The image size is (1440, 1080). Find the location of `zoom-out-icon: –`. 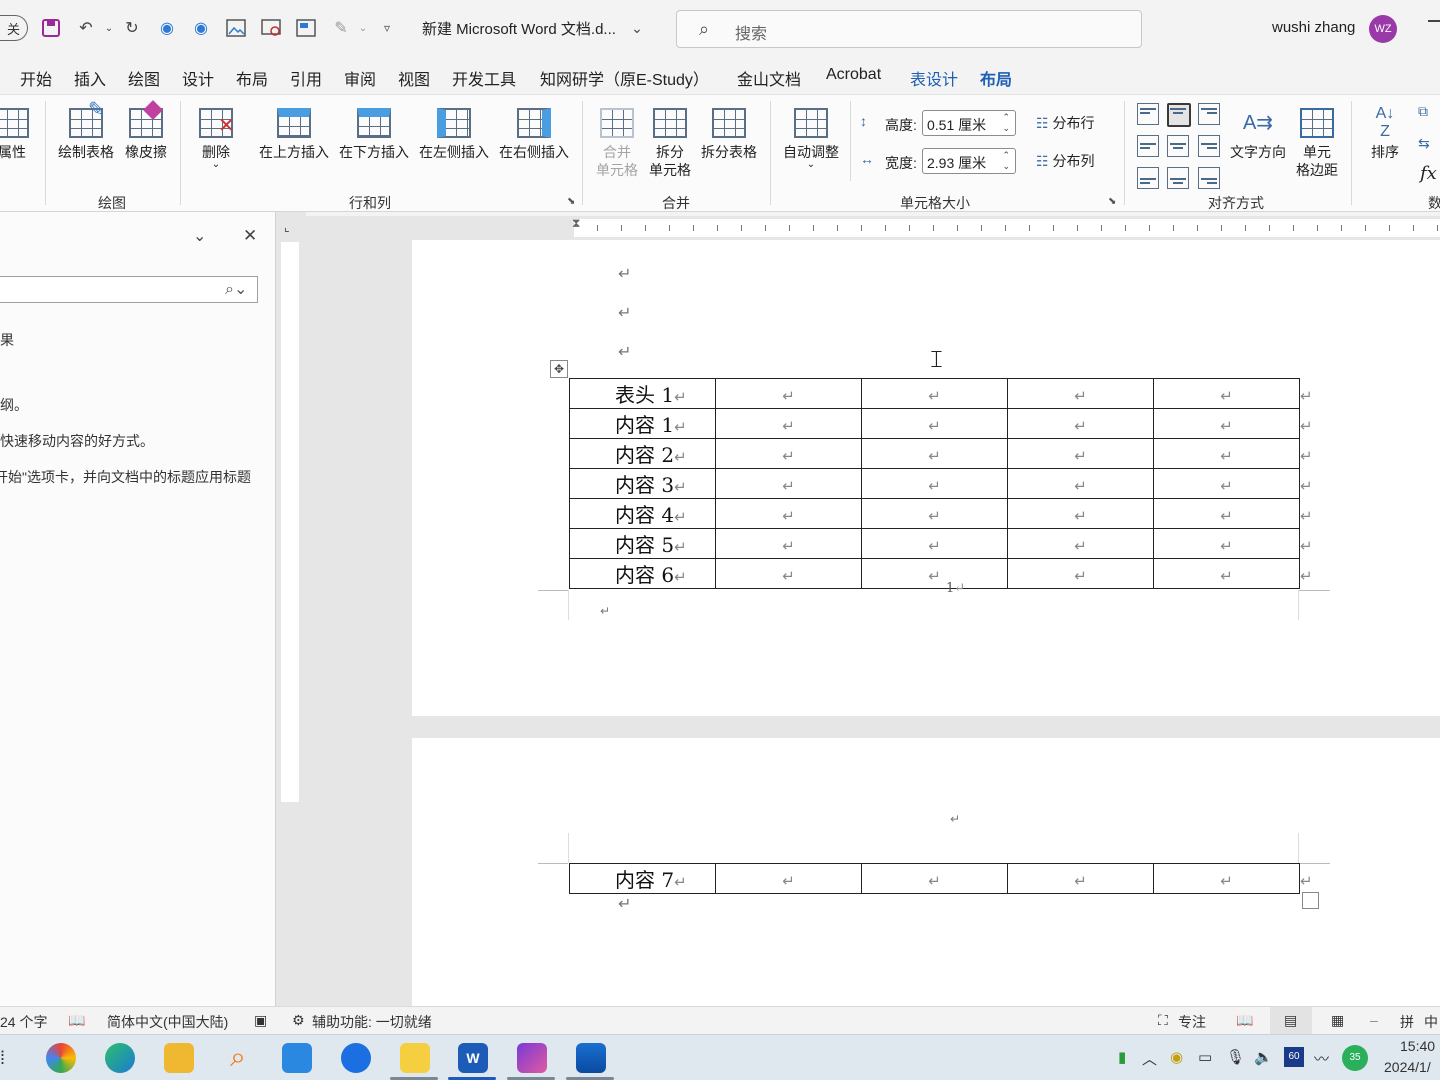

zoom-out-icon: – is located at coordinates (1374, 1020).